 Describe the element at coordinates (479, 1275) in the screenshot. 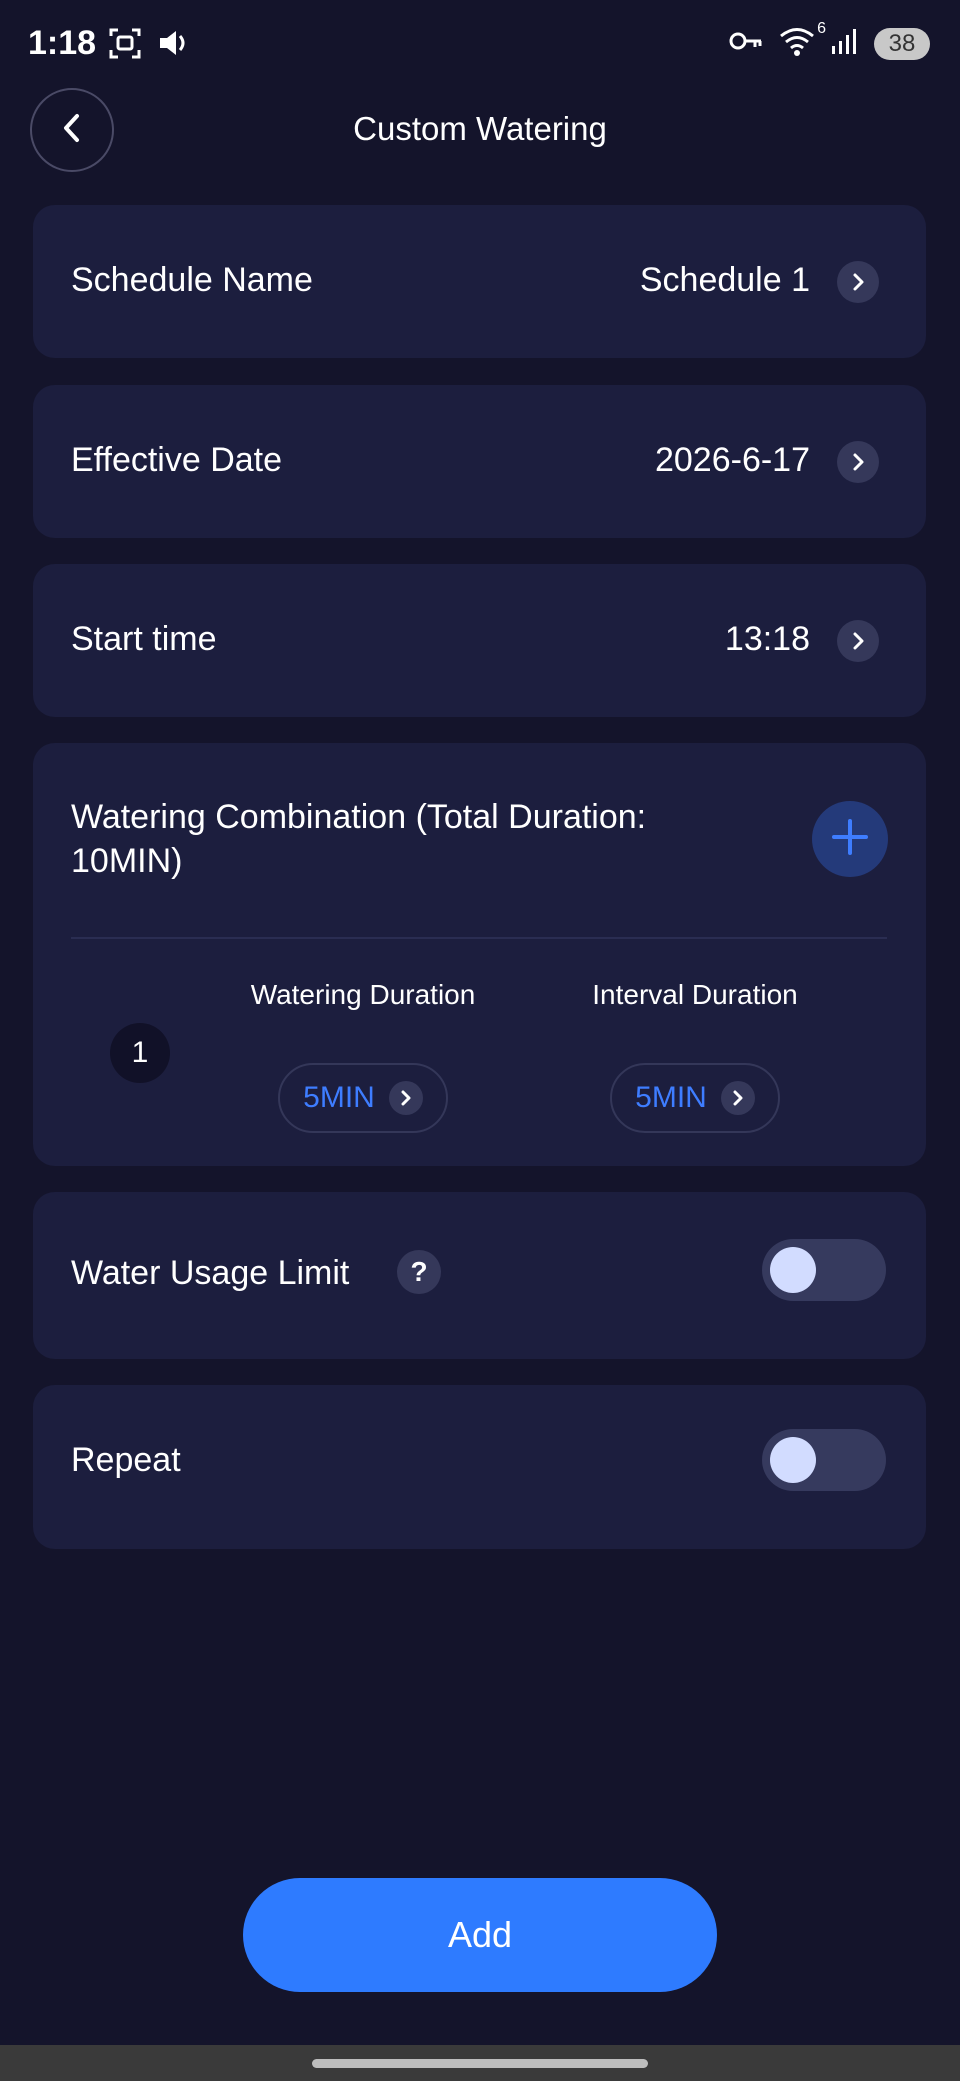

I see `water-usage-limit-row: Water Usage Limit ?` at that location.